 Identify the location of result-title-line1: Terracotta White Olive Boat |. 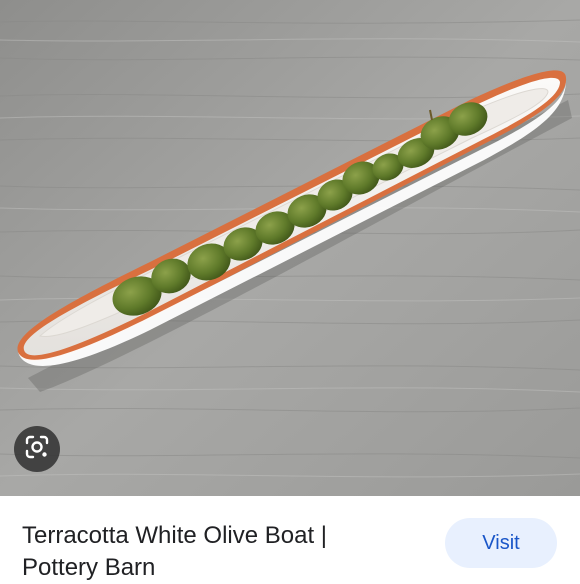
(175, 535).